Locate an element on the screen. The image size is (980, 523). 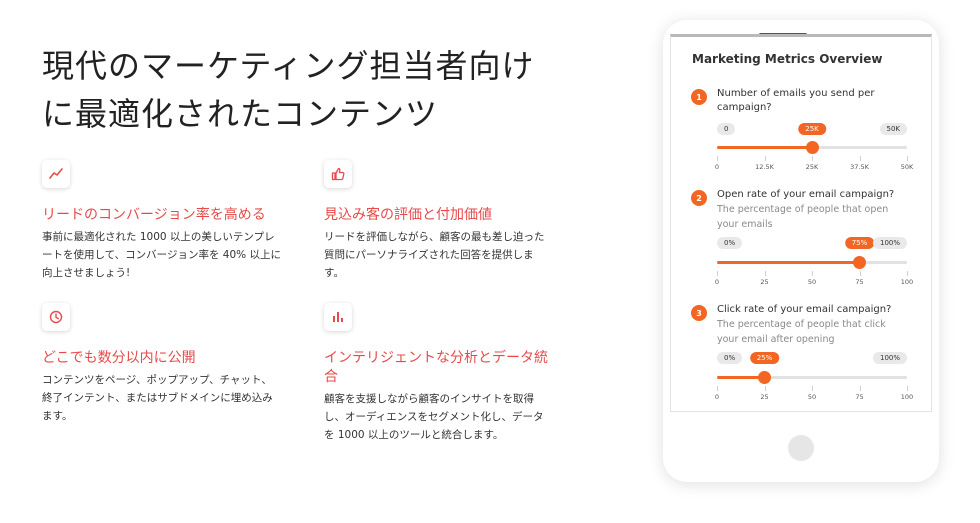
slider-tick-label: 50K is located at coordinates (907, 167).